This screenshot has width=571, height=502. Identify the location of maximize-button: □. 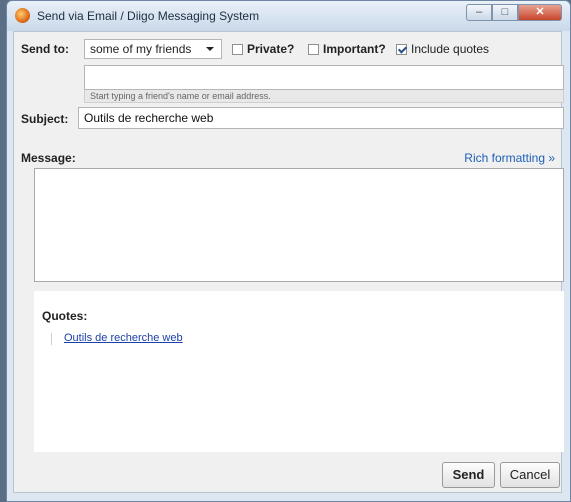
(505, 12).